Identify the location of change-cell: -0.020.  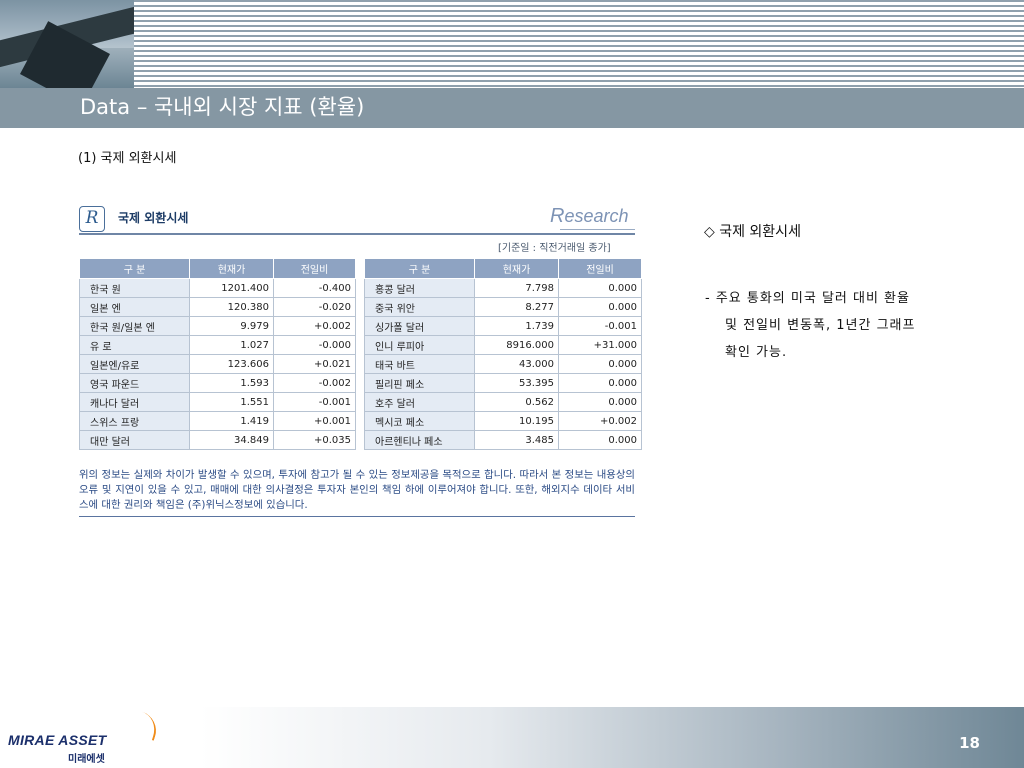
(314, 307).